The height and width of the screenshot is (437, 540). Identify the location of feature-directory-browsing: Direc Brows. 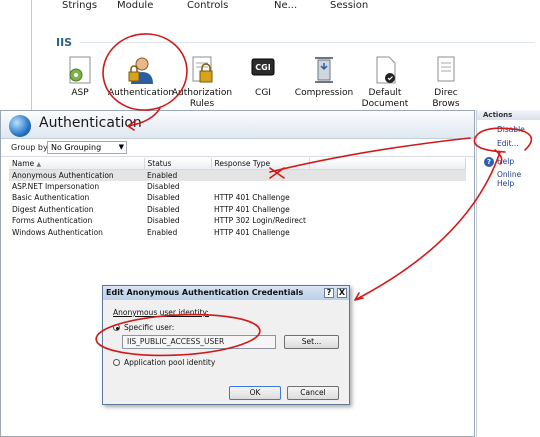
(446, 82).